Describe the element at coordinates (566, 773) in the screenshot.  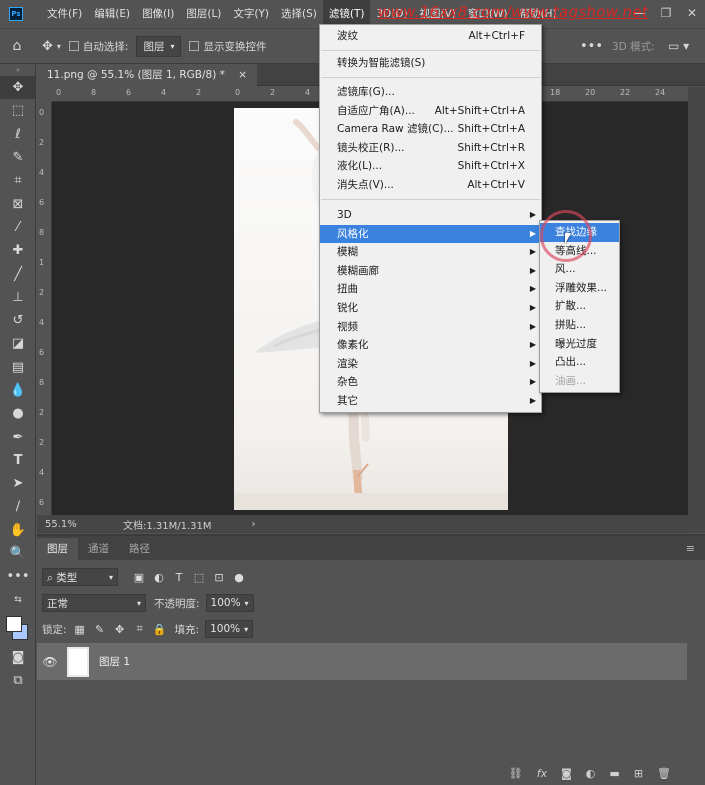
I see `add-mask-icon: ◙` at that location.